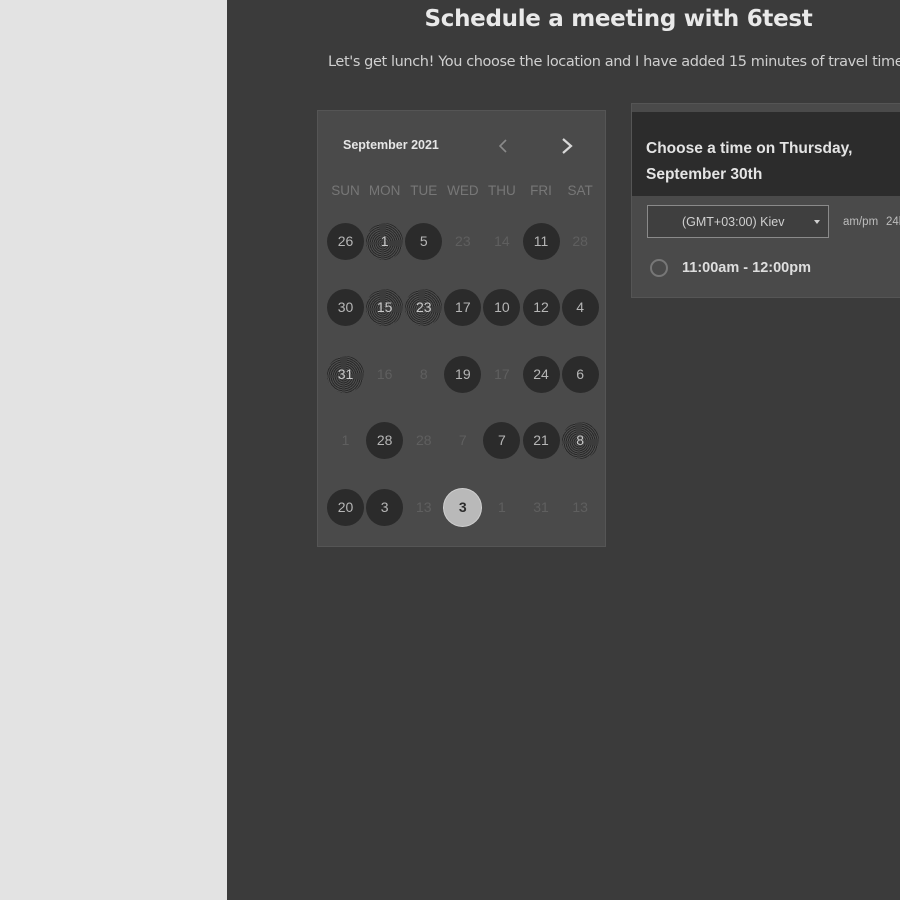  I want to click on calendar-week-row: 1 28 28 7 7 21 8, so click(463, 440).